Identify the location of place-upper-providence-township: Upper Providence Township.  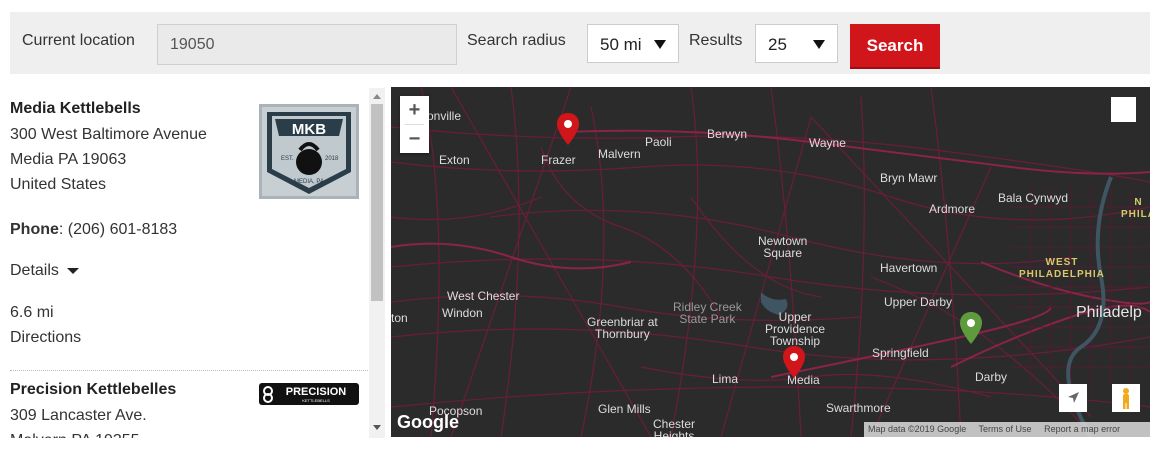
(795, 329).